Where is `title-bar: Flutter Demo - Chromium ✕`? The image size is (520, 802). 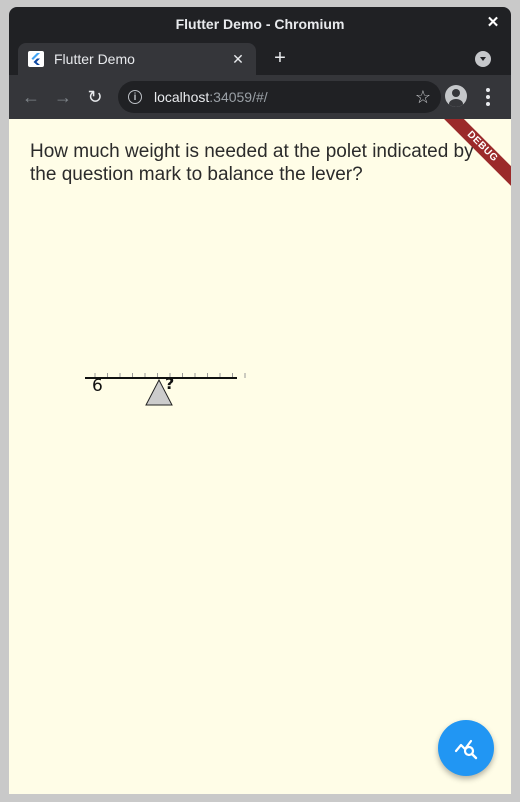 title-bar: Flutter Demo - Chromium ✕ is located at coordinates (260, 24).